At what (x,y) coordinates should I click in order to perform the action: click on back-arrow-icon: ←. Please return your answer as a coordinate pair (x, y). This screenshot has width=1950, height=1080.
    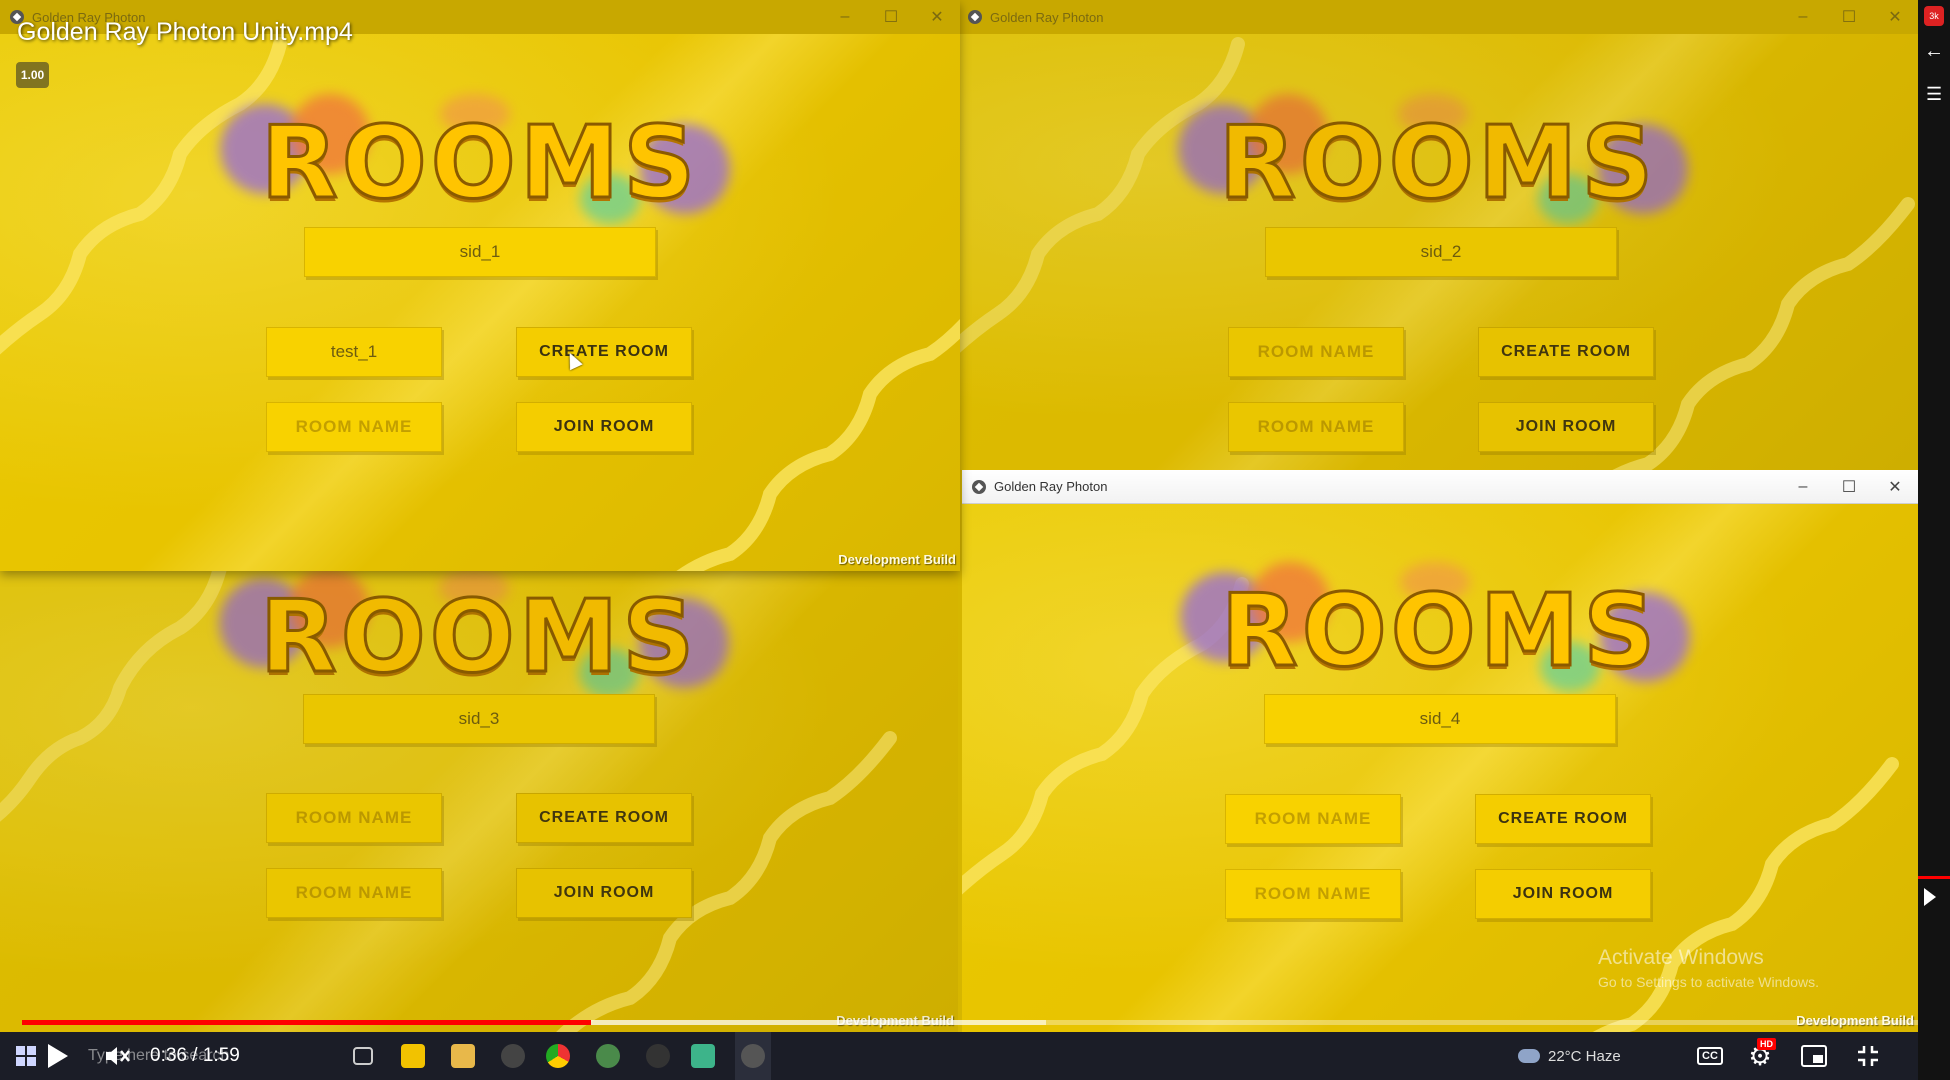
    Looking at the image, I should click on (1934, 51).